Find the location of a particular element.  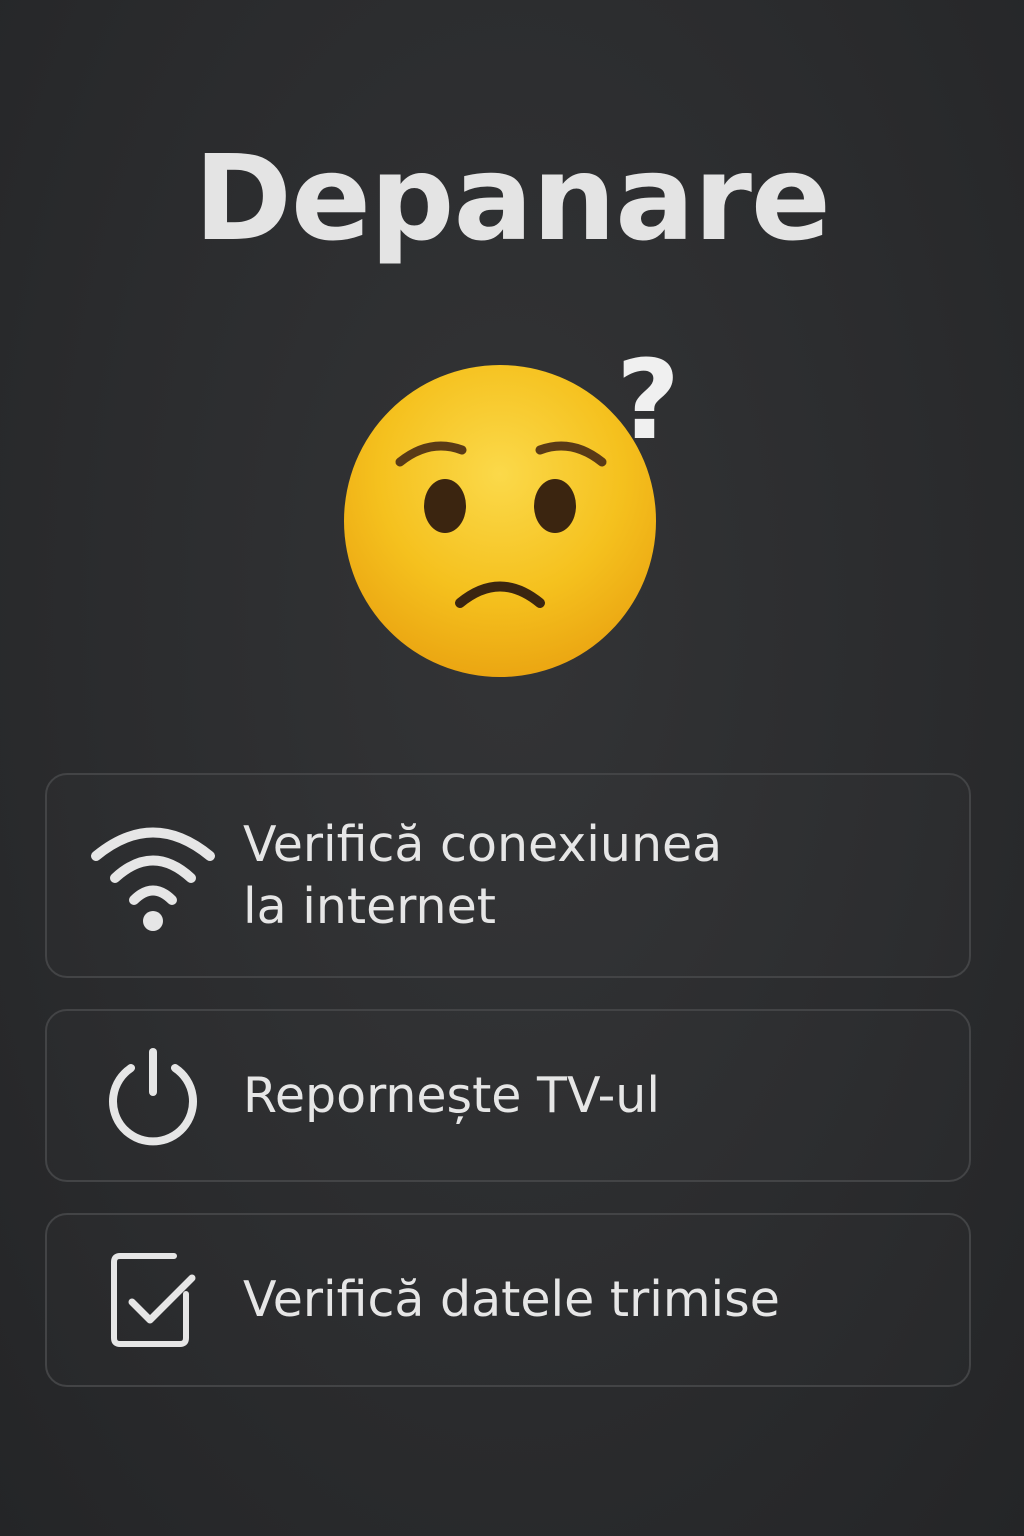

option-restart-tv: Repornește TV-ul is located at coordinates (508, 1095).